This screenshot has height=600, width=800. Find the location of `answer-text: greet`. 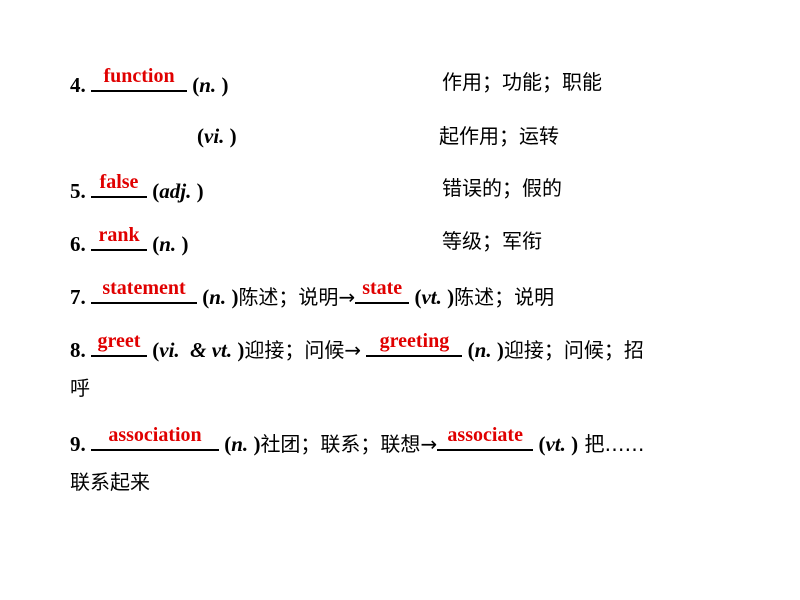

answer-text: greet is located at coordinates (119, 341).